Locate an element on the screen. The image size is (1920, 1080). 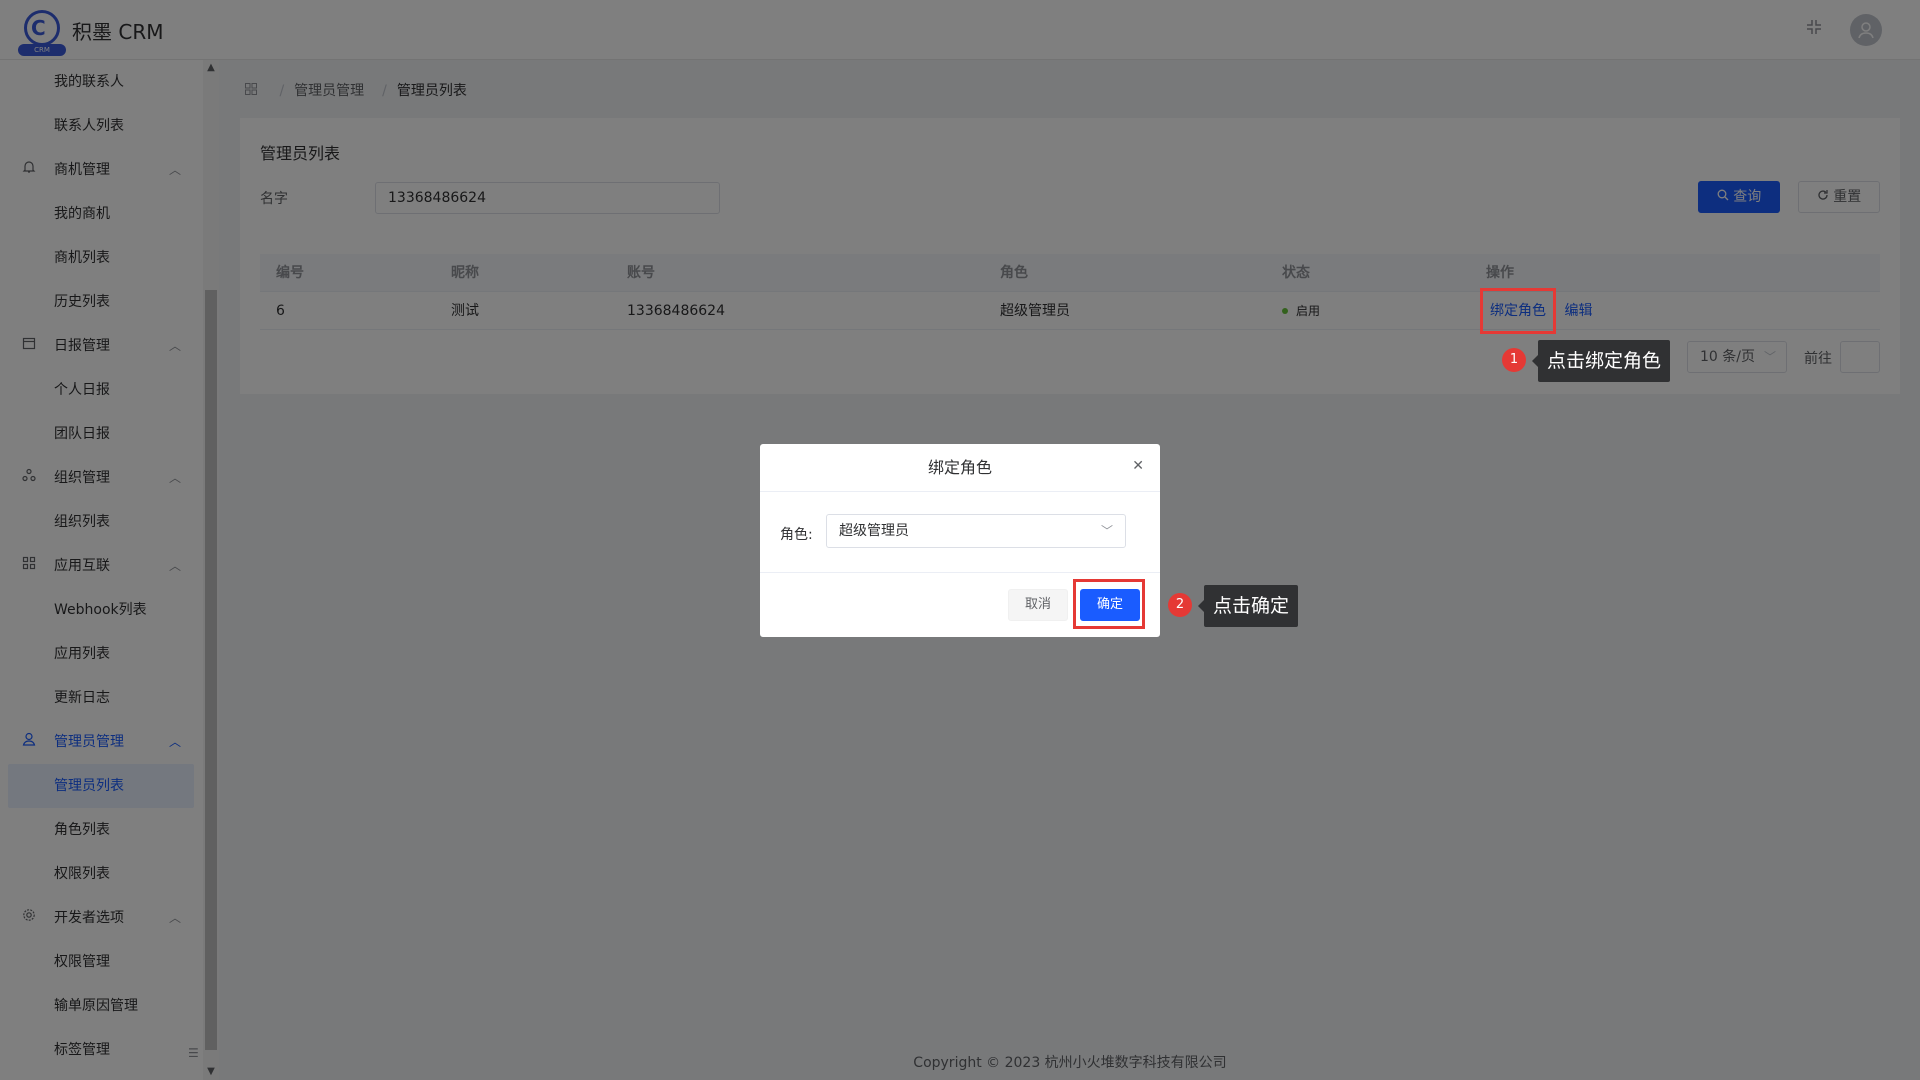
tooltip-step-2: 点击确定 is located at coordinates (1248, 606).